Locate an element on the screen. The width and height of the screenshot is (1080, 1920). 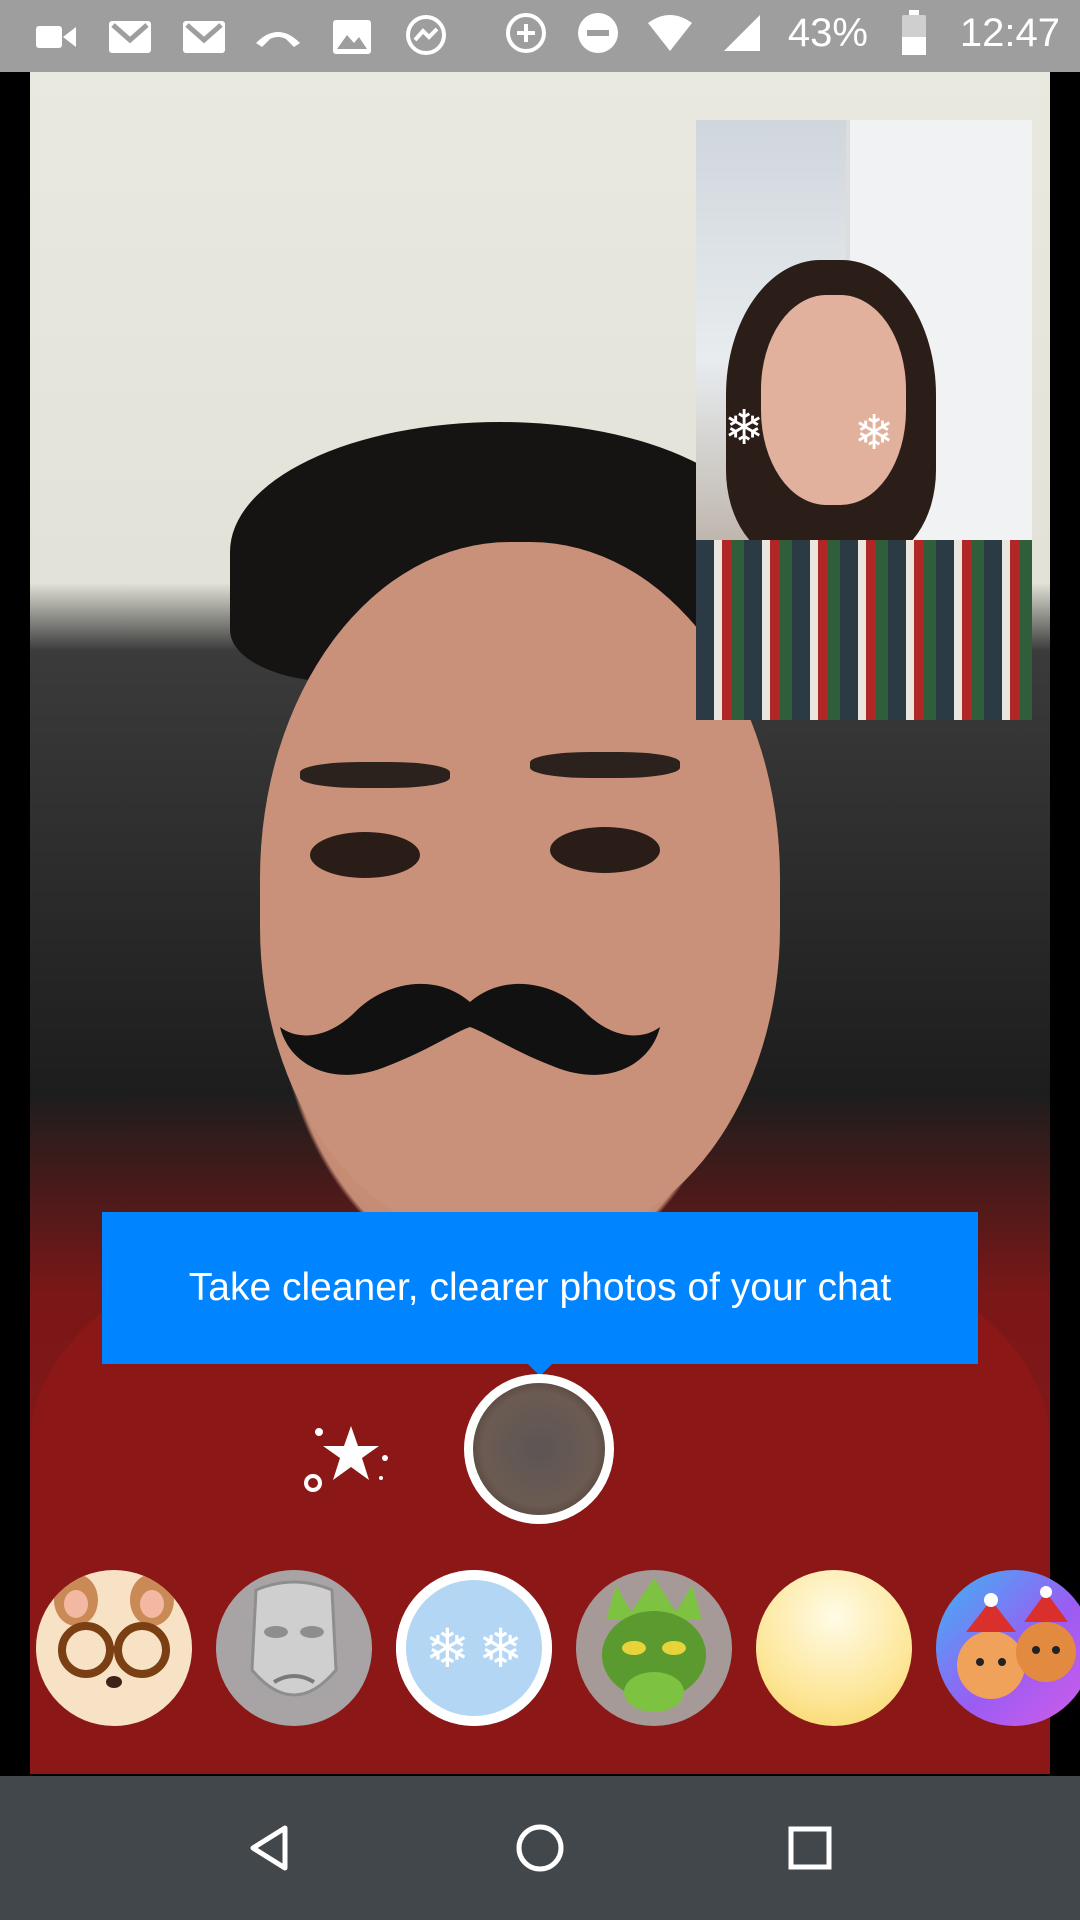
back-icon is located at coordinates (269, 1848).